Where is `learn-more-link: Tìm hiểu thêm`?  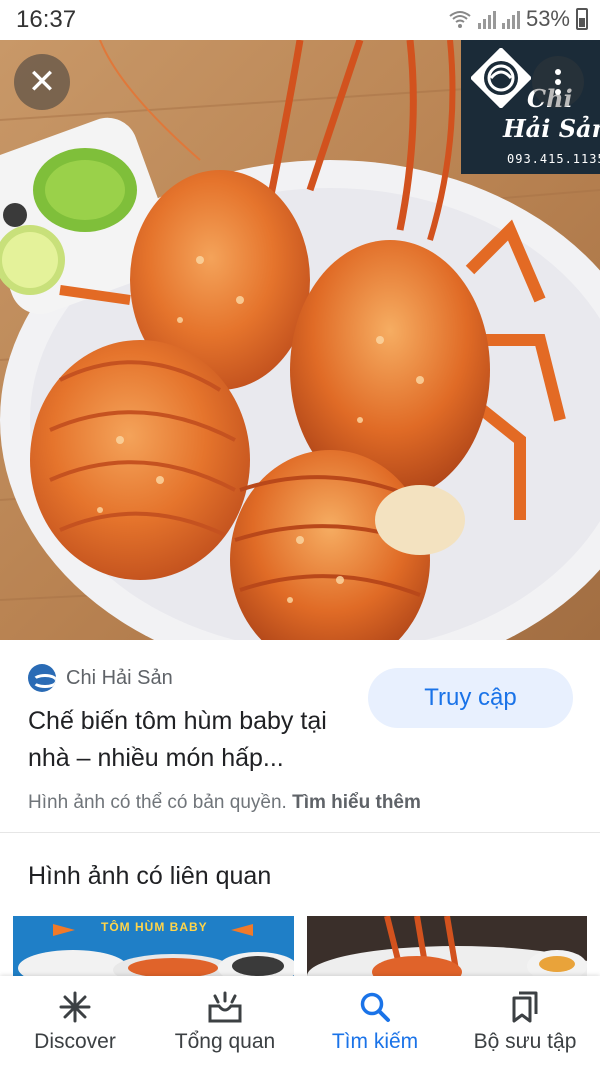 learn-more-link: Tìm hiểu thêm is located at coordinates (356, 802).